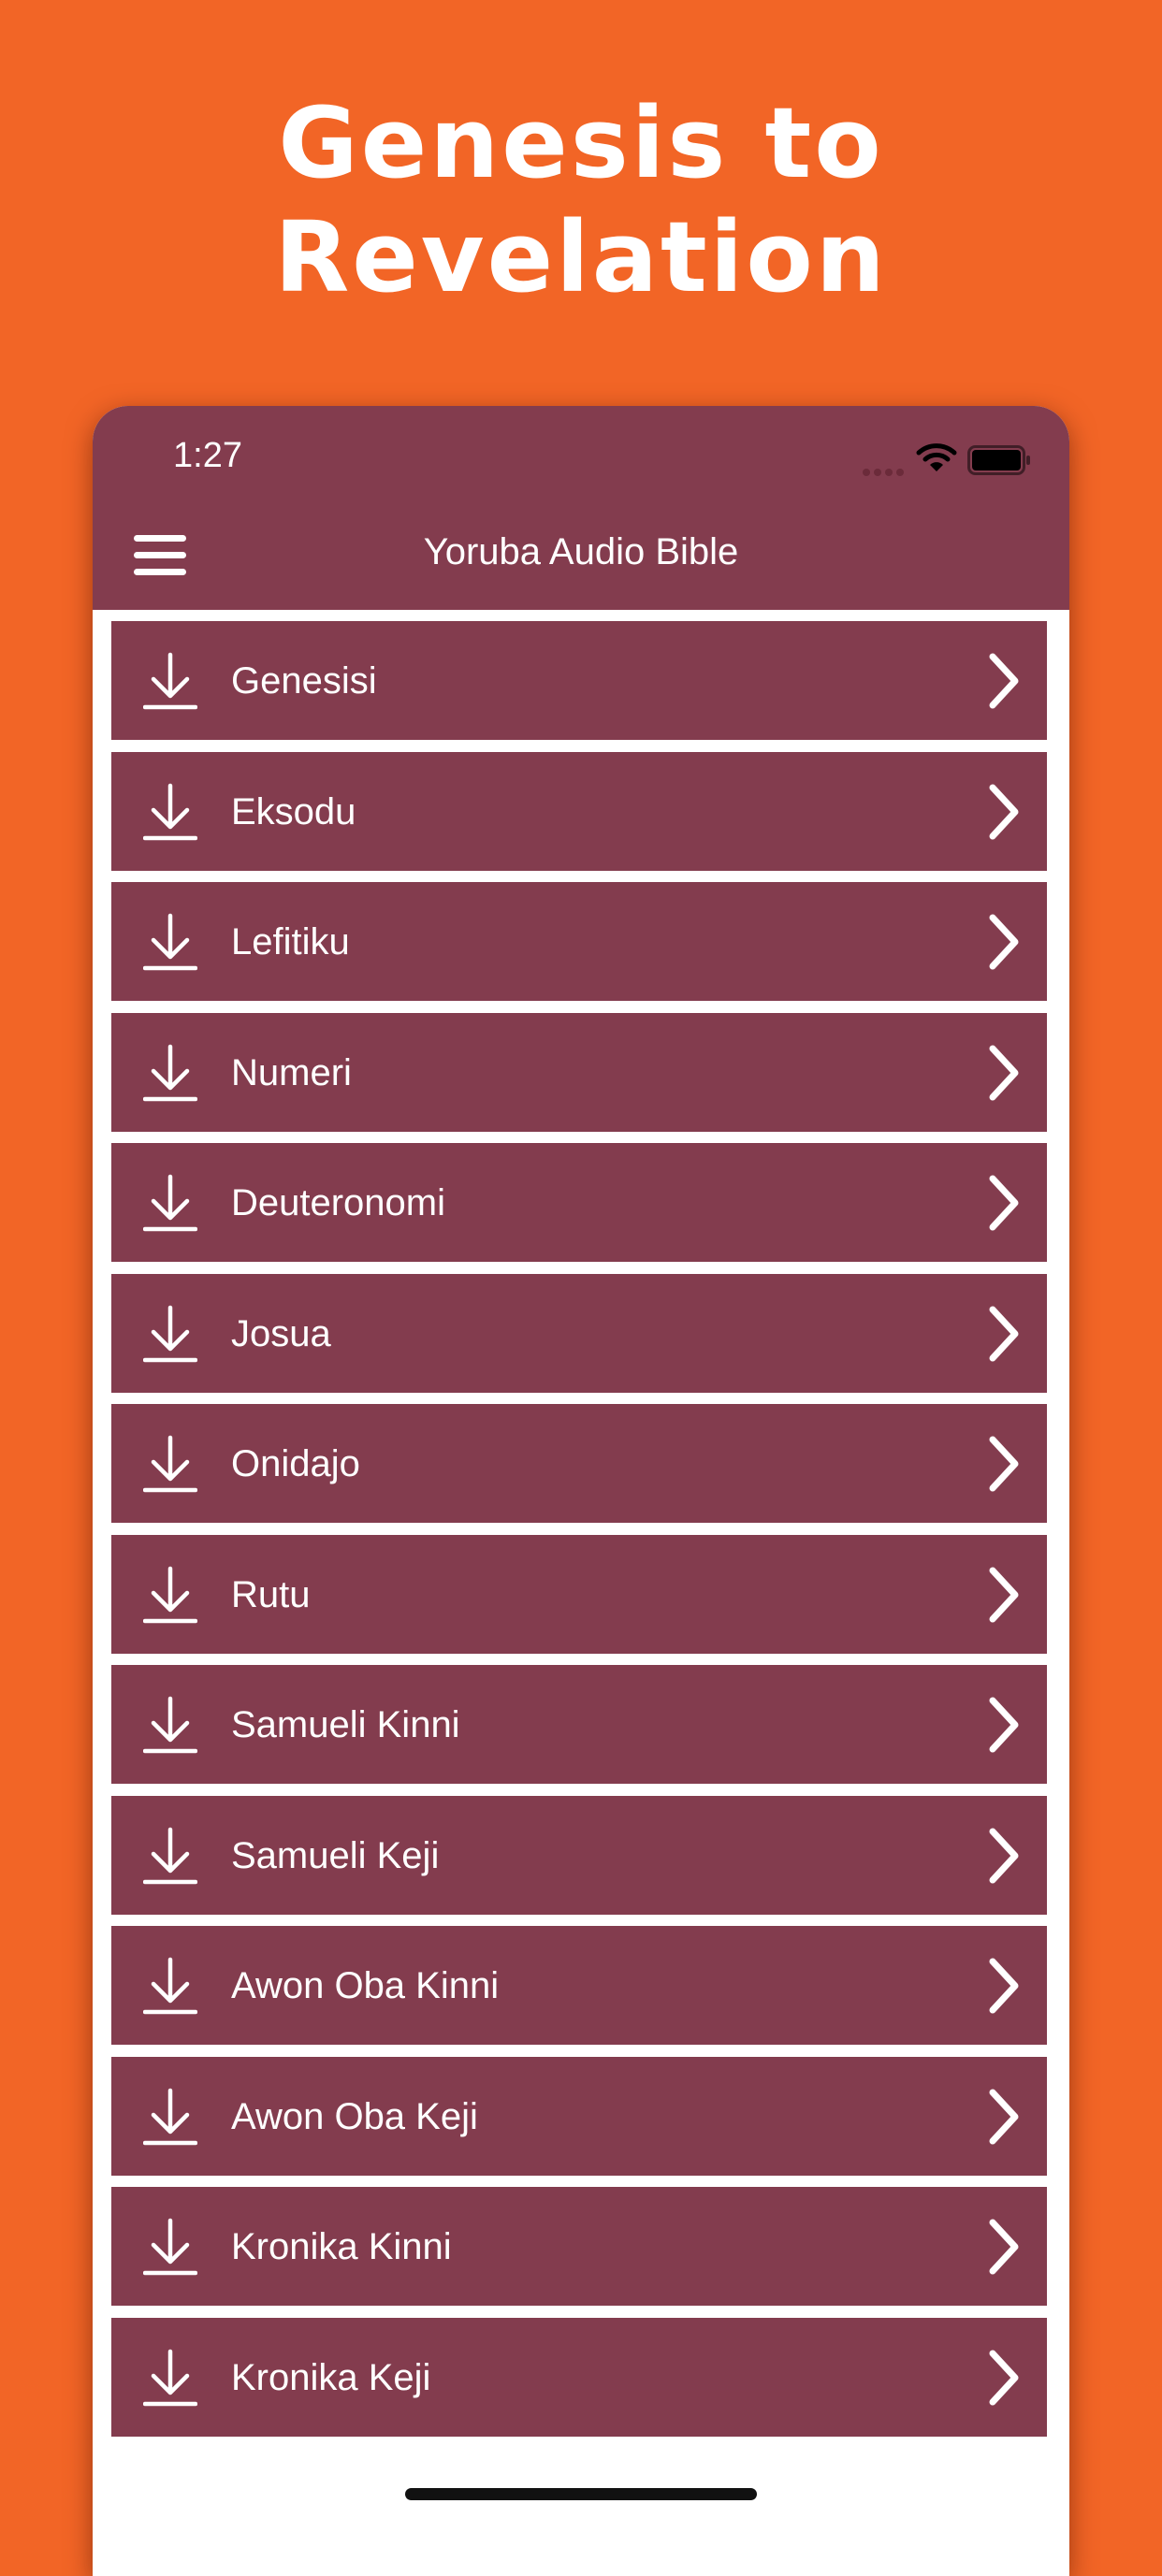 The height and width of the screenshot is (2576, 1162). Describe the element at coordinates (581, 143) in the screenshot. I see `promo-title-line-1: Genesis to` at that location.